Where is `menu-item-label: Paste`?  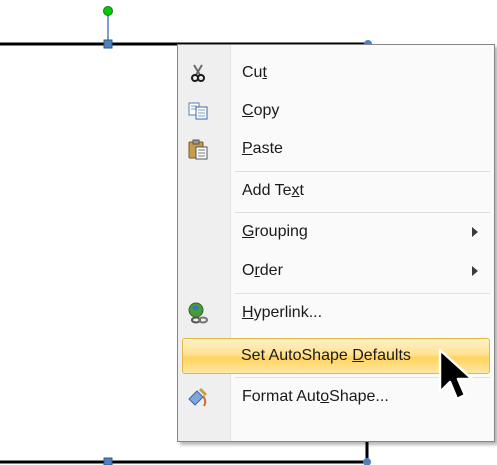
menu-item-label: Paste is located at coordinates (262, 148).